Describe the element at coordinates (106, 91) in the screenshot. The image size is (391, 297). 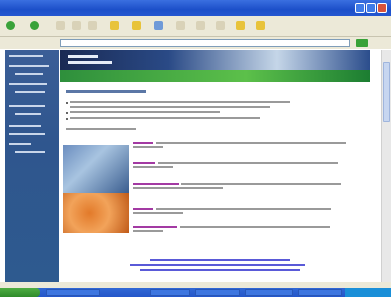
I see `intro-title-mark` at that location.